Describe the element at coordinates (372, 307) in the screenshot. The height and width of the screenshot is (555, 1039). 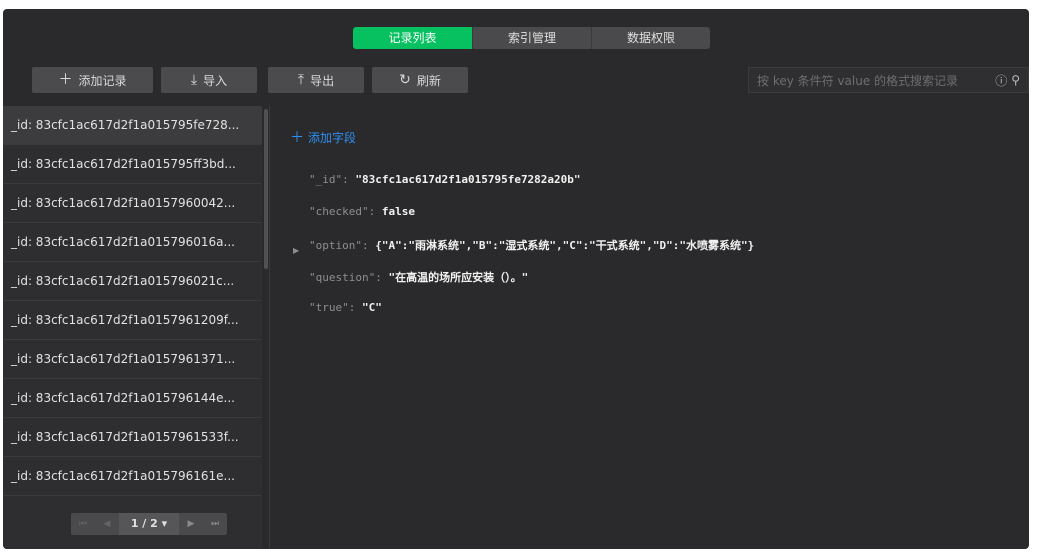
I see `field-value: "C"` at that location.